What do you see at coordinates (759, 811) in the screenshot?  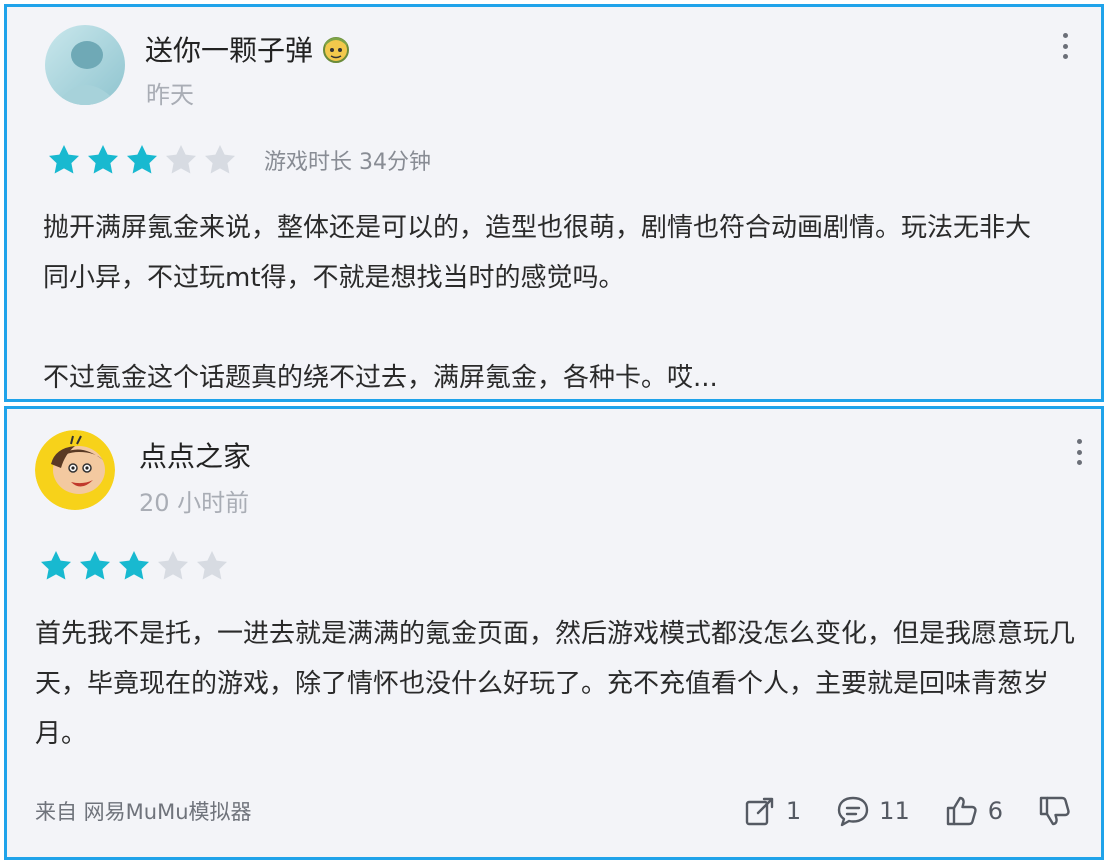 I see `share-icon` at bounding box center [759, 811].